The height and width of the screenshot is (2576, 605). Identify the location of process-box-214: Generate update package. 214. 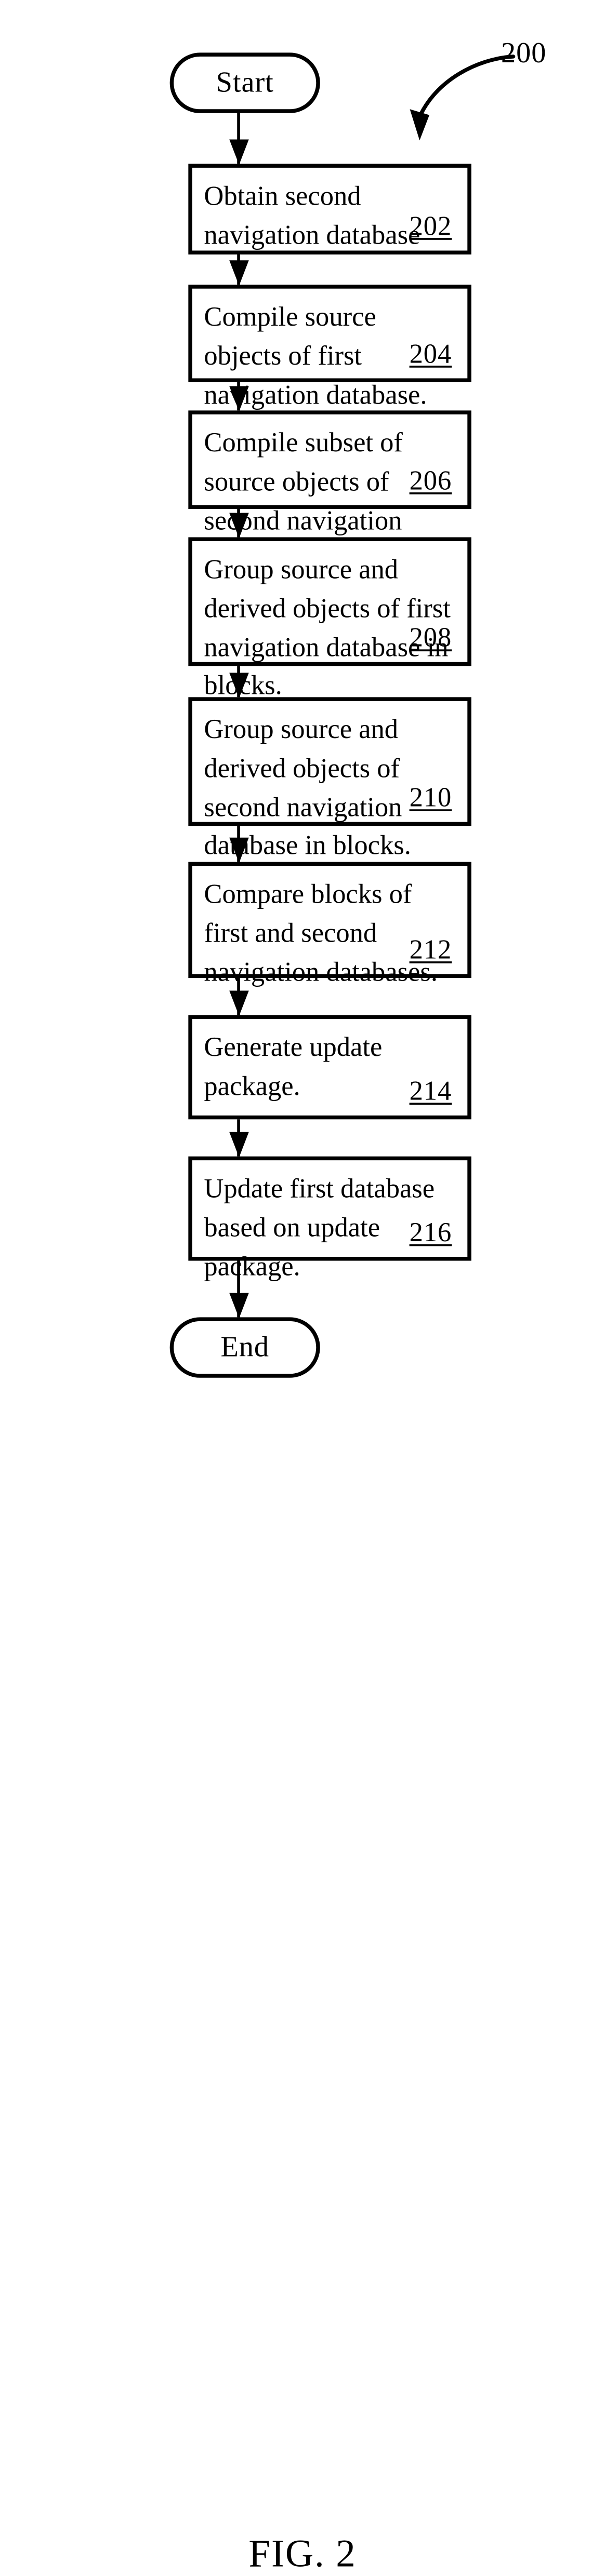
(330, 1067).